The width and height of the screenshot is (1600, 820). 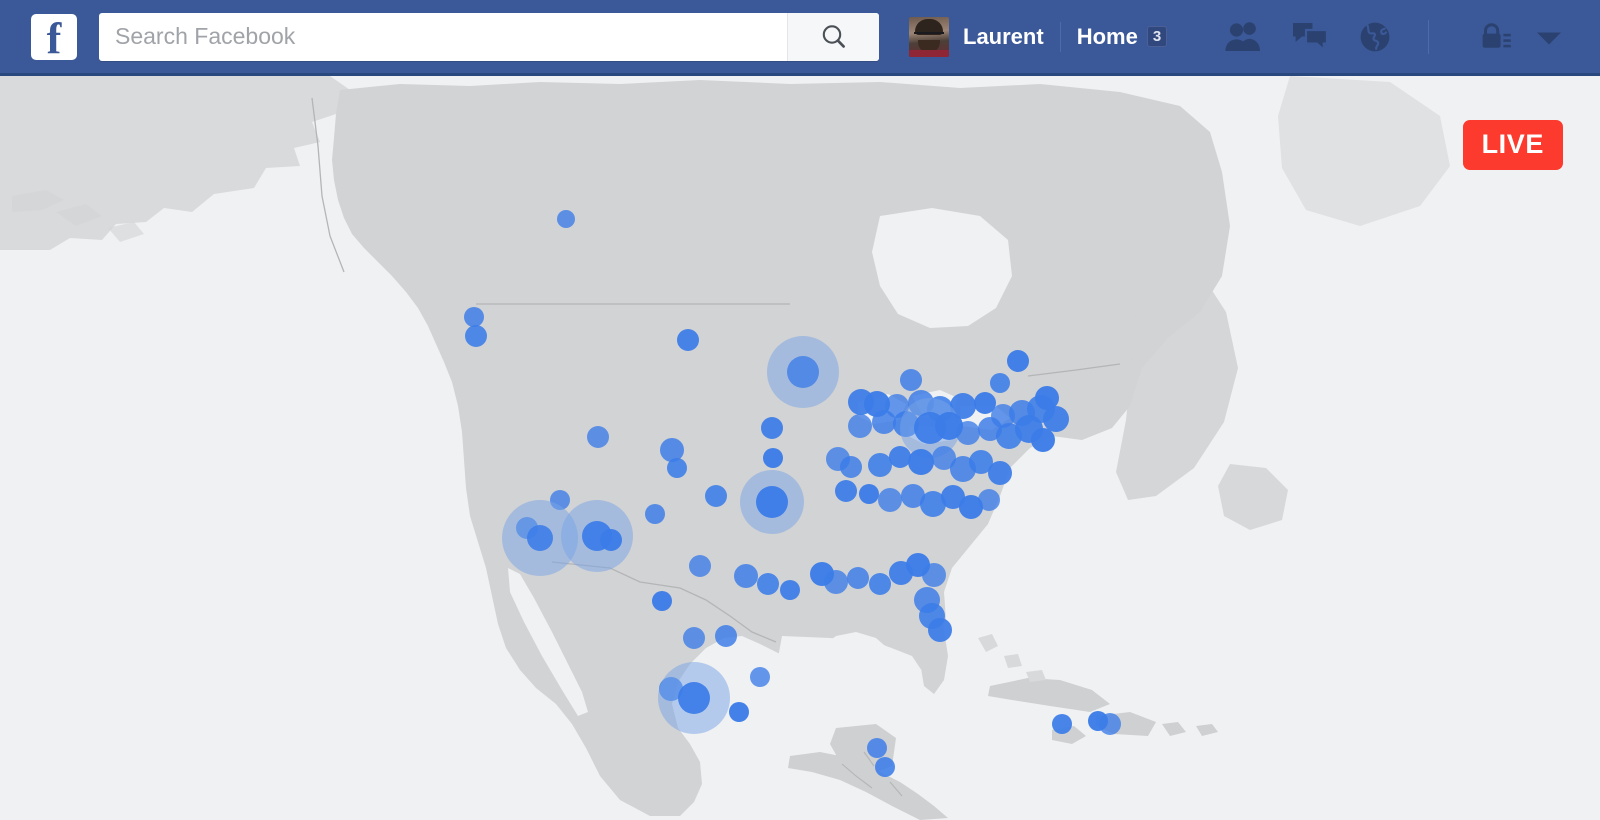 I want to click on privacy-lock-icon, so click(x=1496, y=35).